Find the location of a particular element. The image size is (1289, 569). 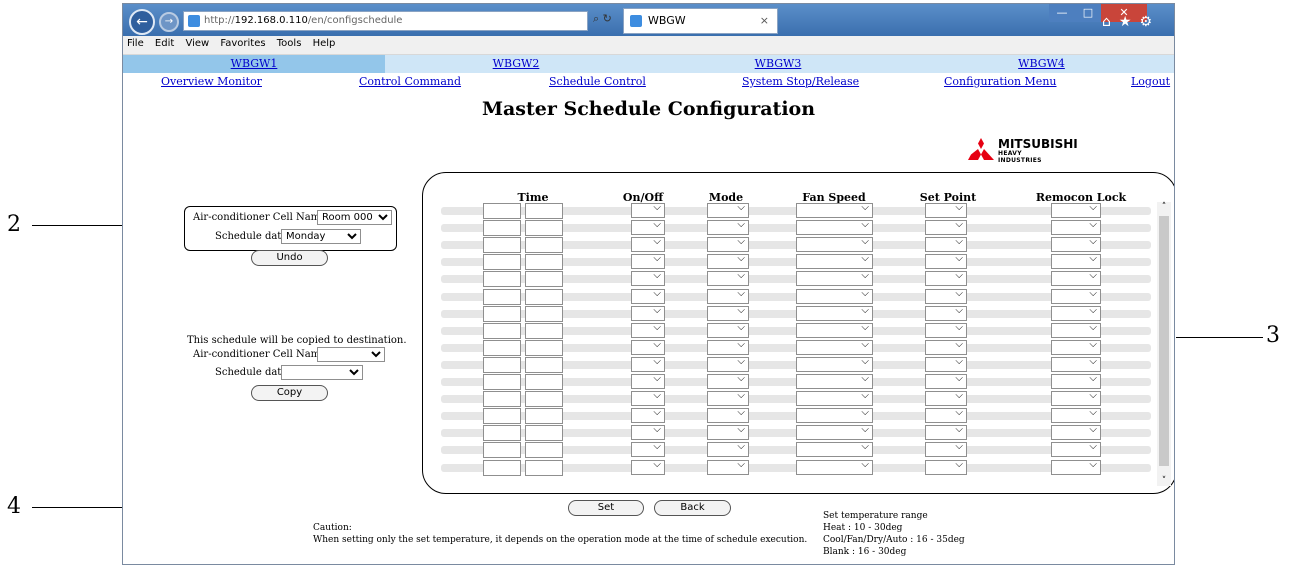

forward-arrow-icon: → is located at coordinates (169, 22).